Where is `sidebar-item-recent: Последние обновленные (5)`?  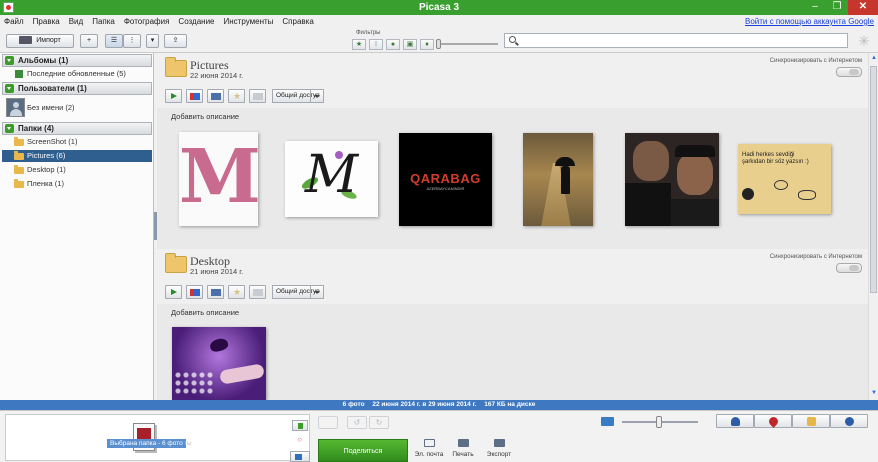
sidebar-item-recent: Последние обновленные (5) is located at coordinates (77, 74).